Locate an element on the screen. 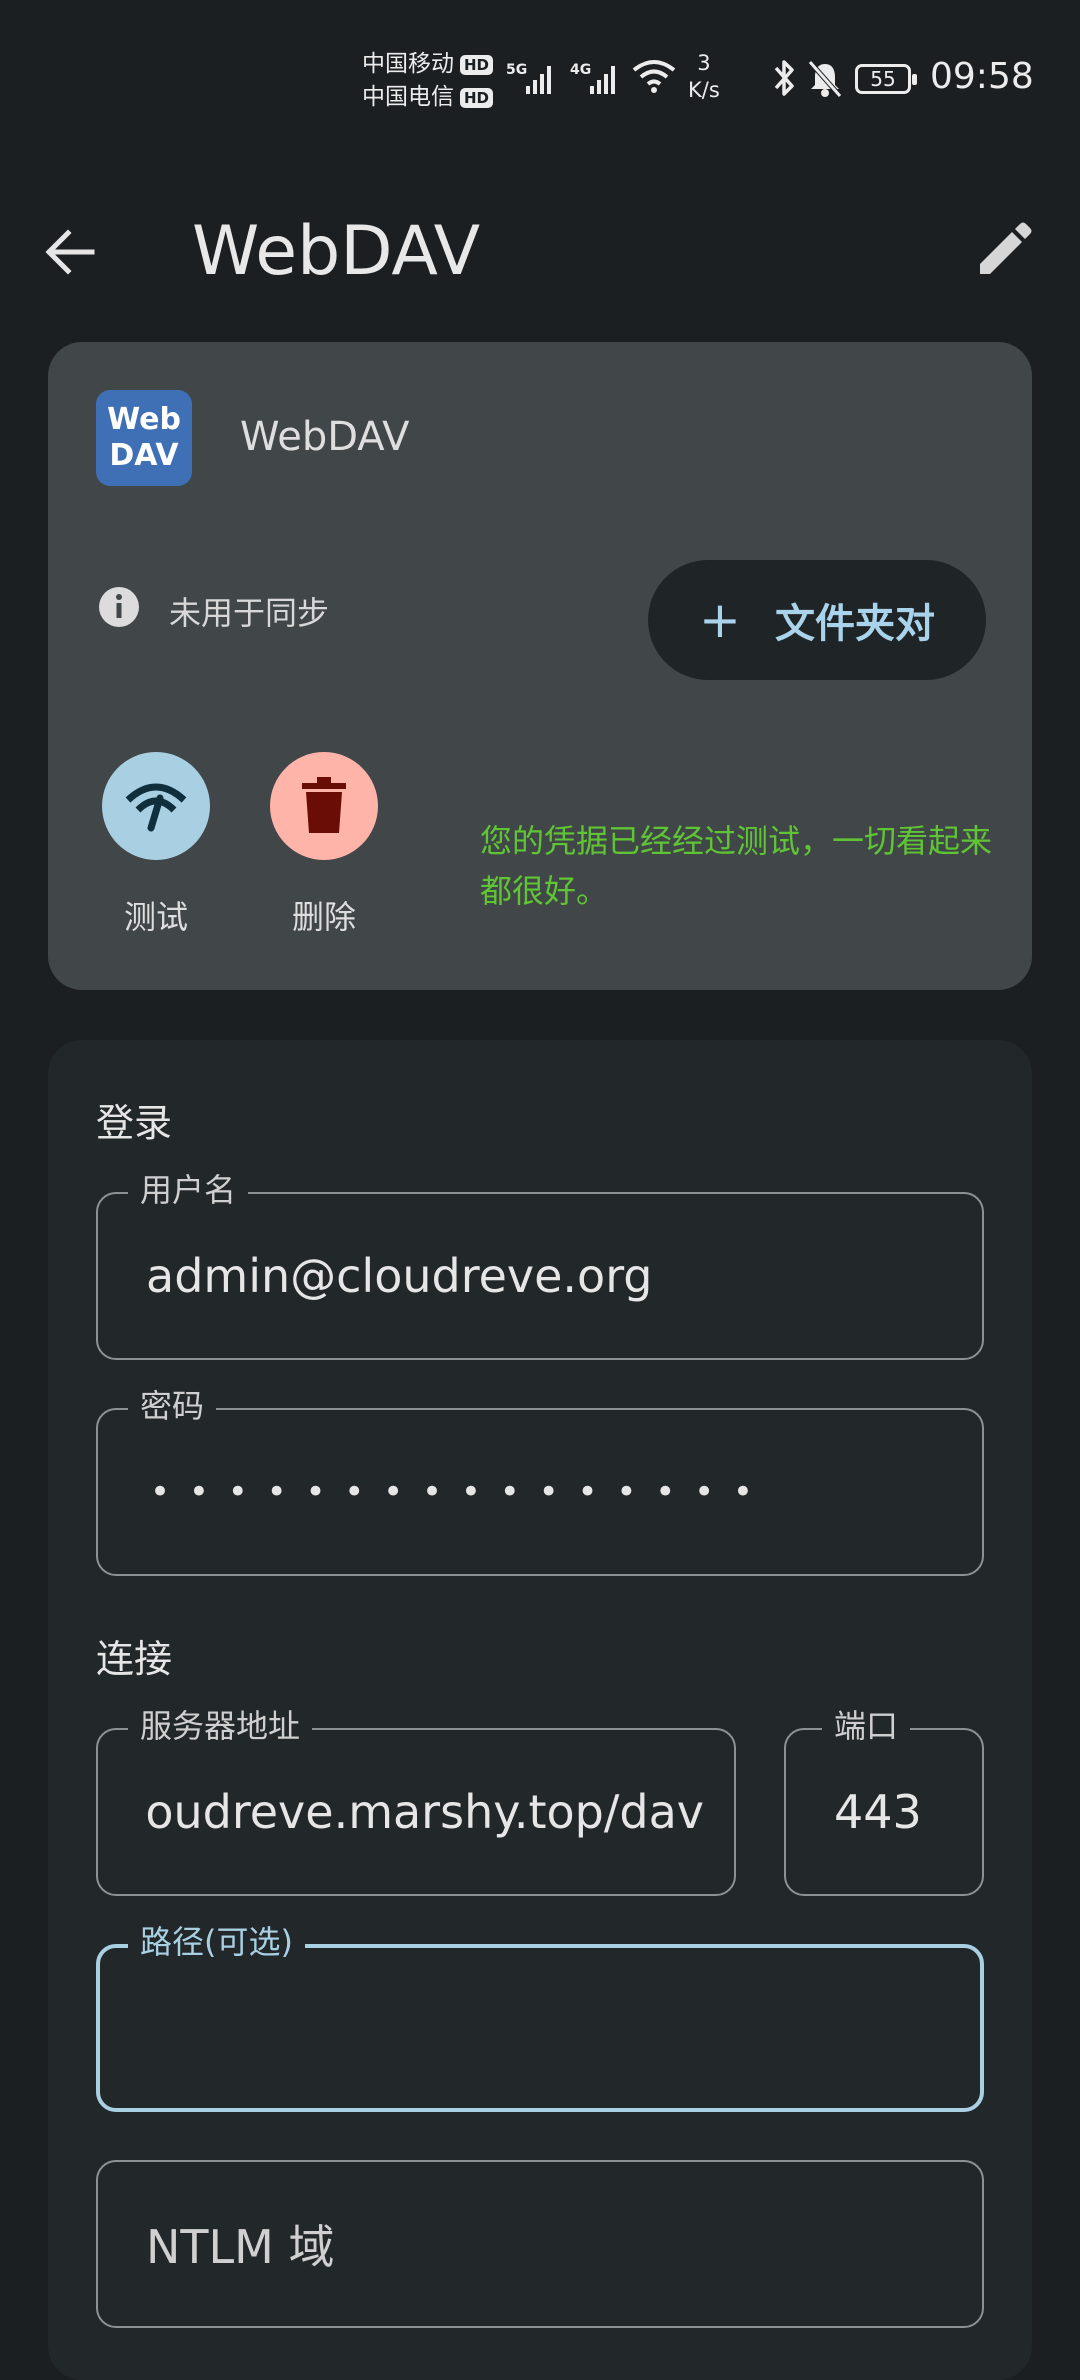 Image resolution: width=1080 pixels, height=2380 pixels. status-bar: 中国移动 HD 中国电信 HD 5G 4G 3 K/s 55 09:58 is located at coordinates (540, 75).